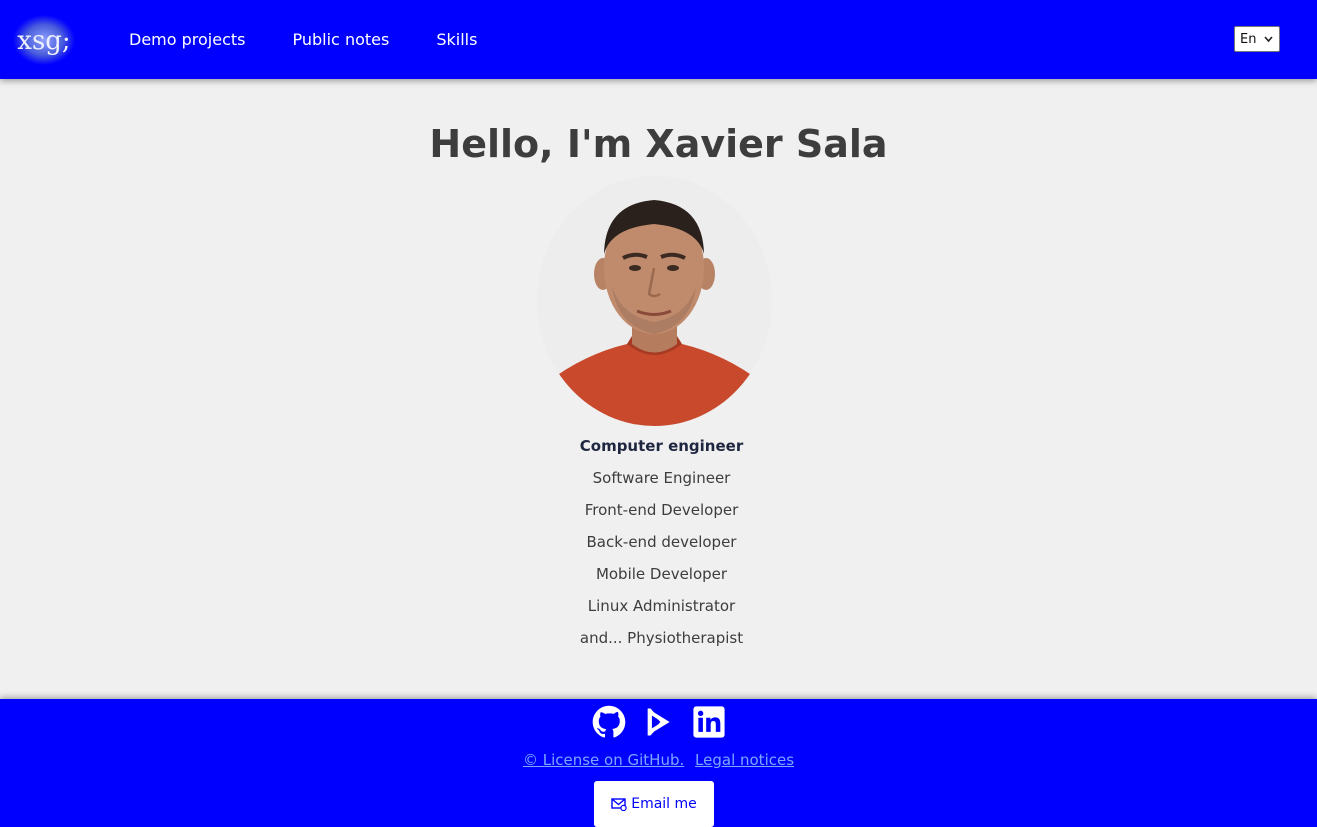 The height and width of the screenshot is (827, 1317). What do you see at coordinates (619, 804) in the screenshot?
I see `mail-icon` at bounding box center [619, 804].